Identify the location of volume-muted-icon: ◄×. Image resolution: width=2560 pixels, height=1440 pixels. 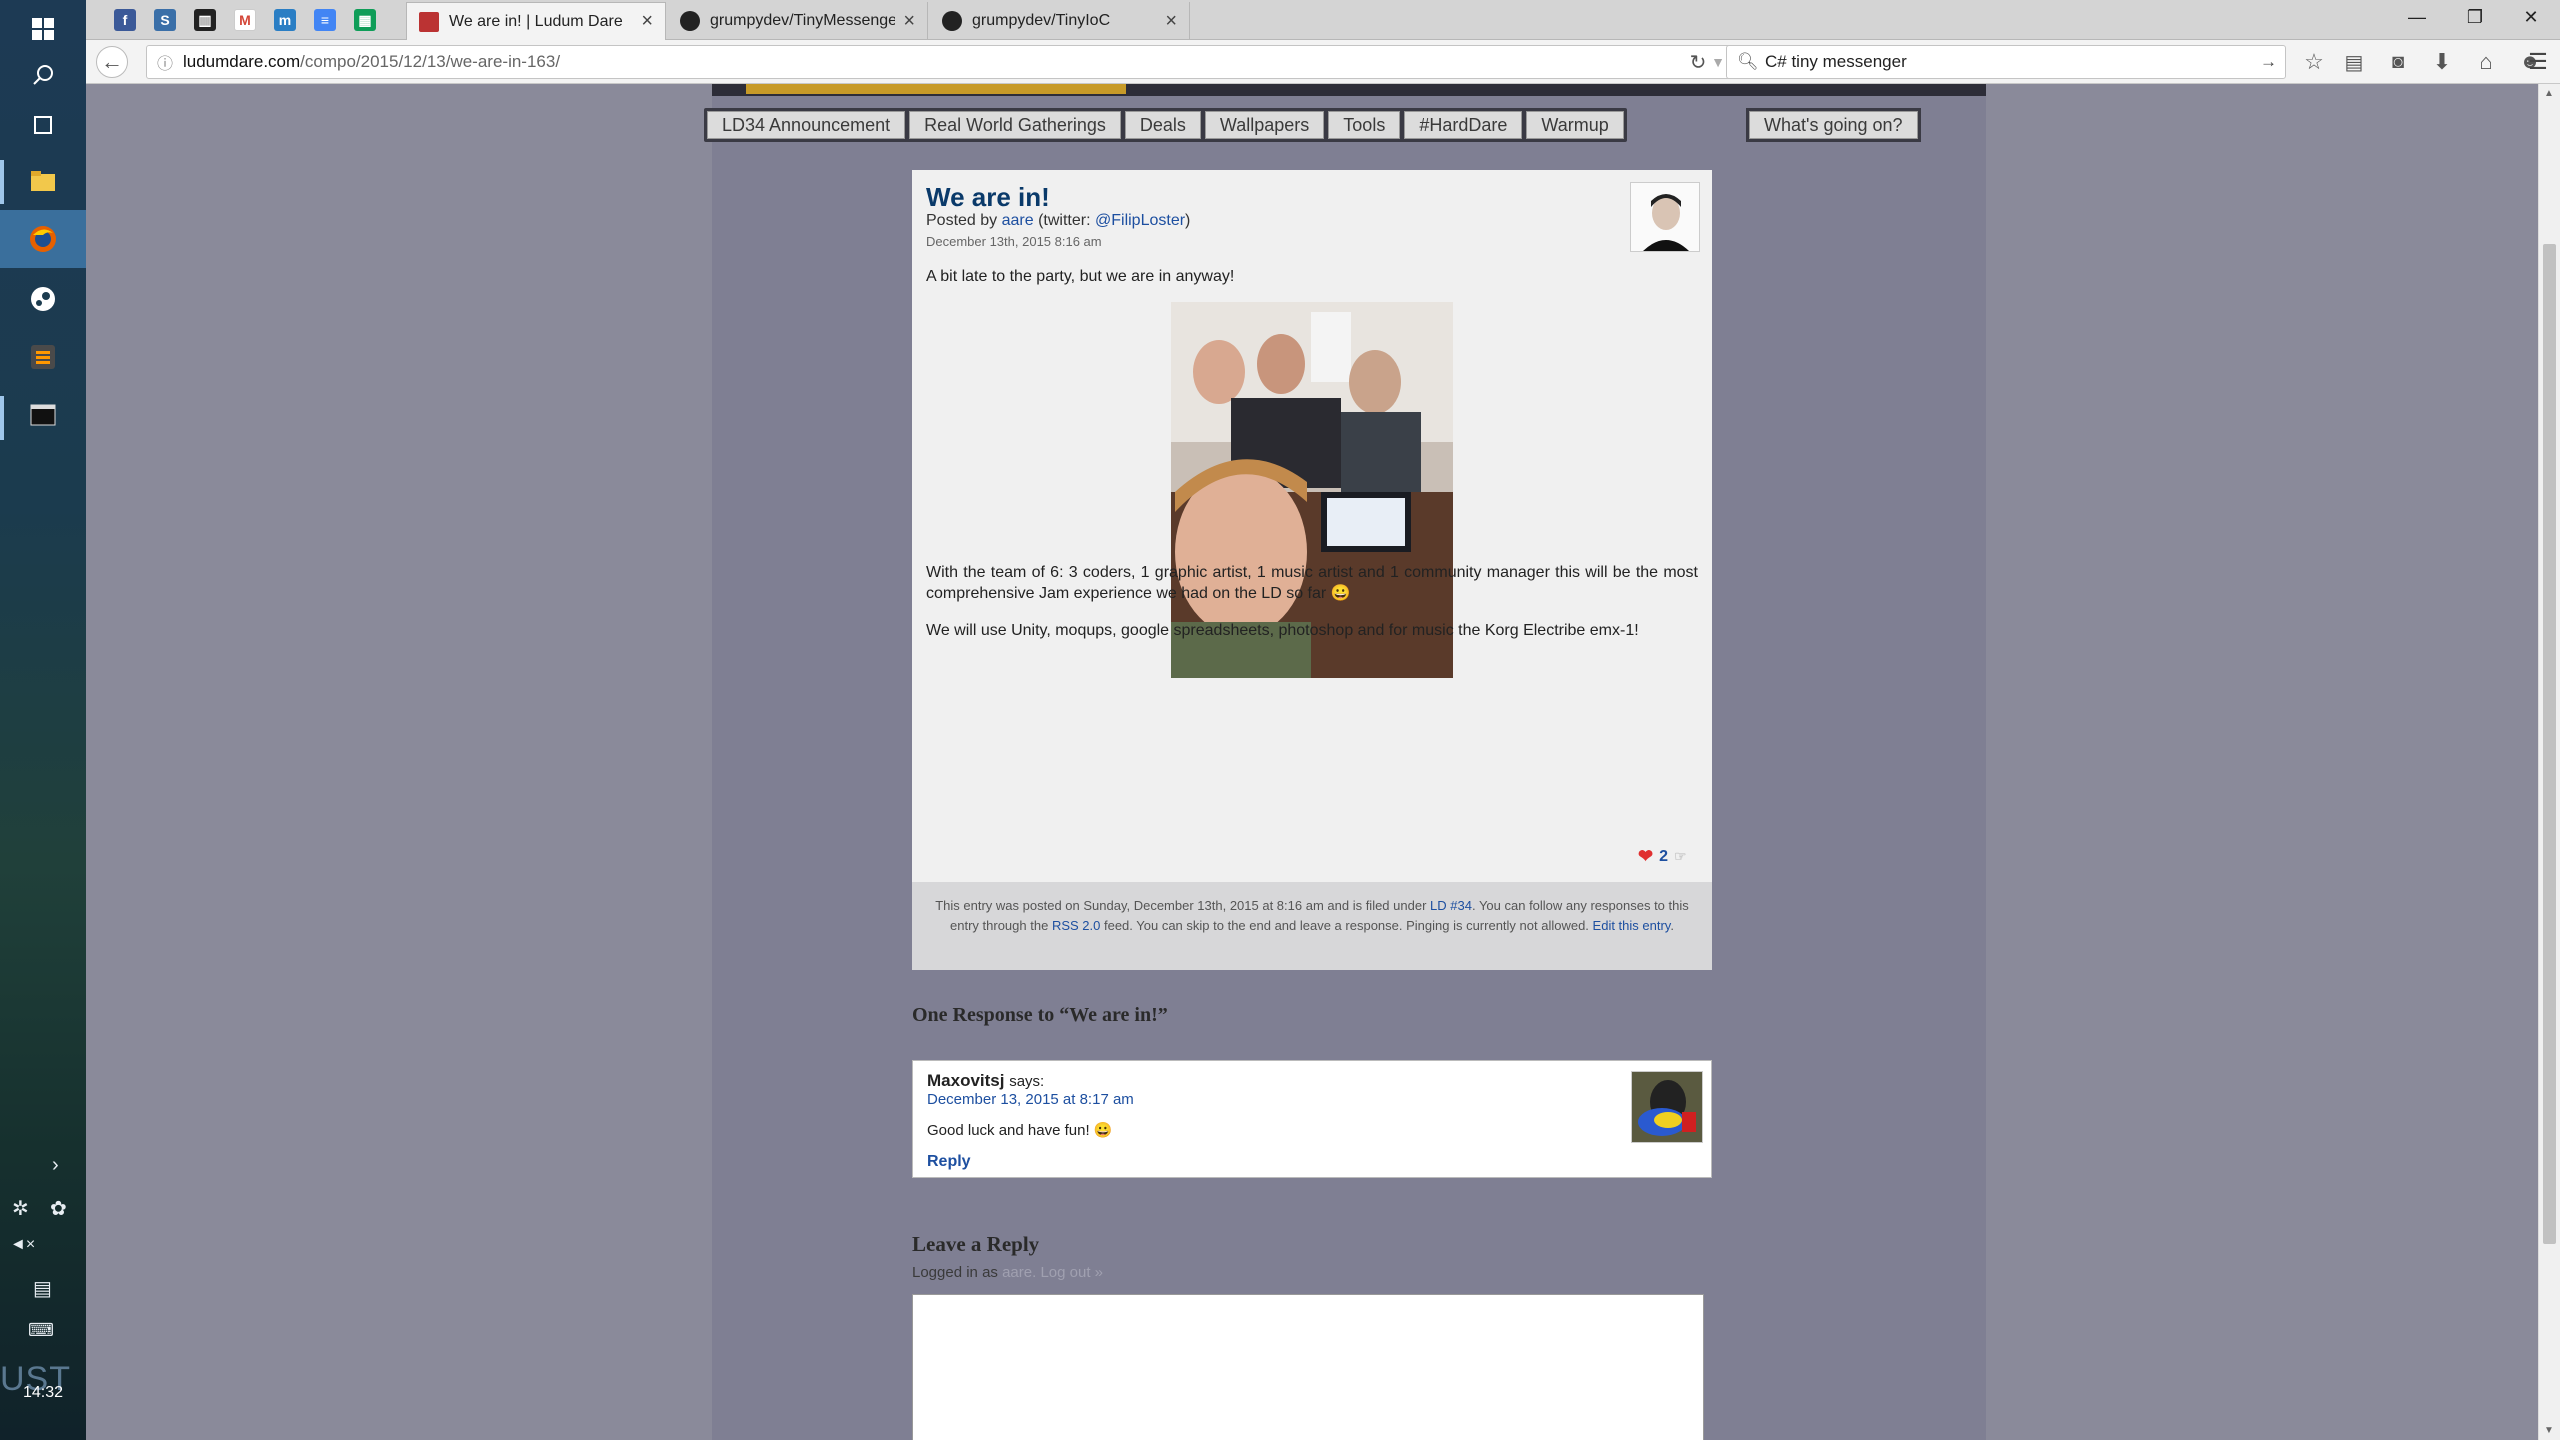
(22, 1245).